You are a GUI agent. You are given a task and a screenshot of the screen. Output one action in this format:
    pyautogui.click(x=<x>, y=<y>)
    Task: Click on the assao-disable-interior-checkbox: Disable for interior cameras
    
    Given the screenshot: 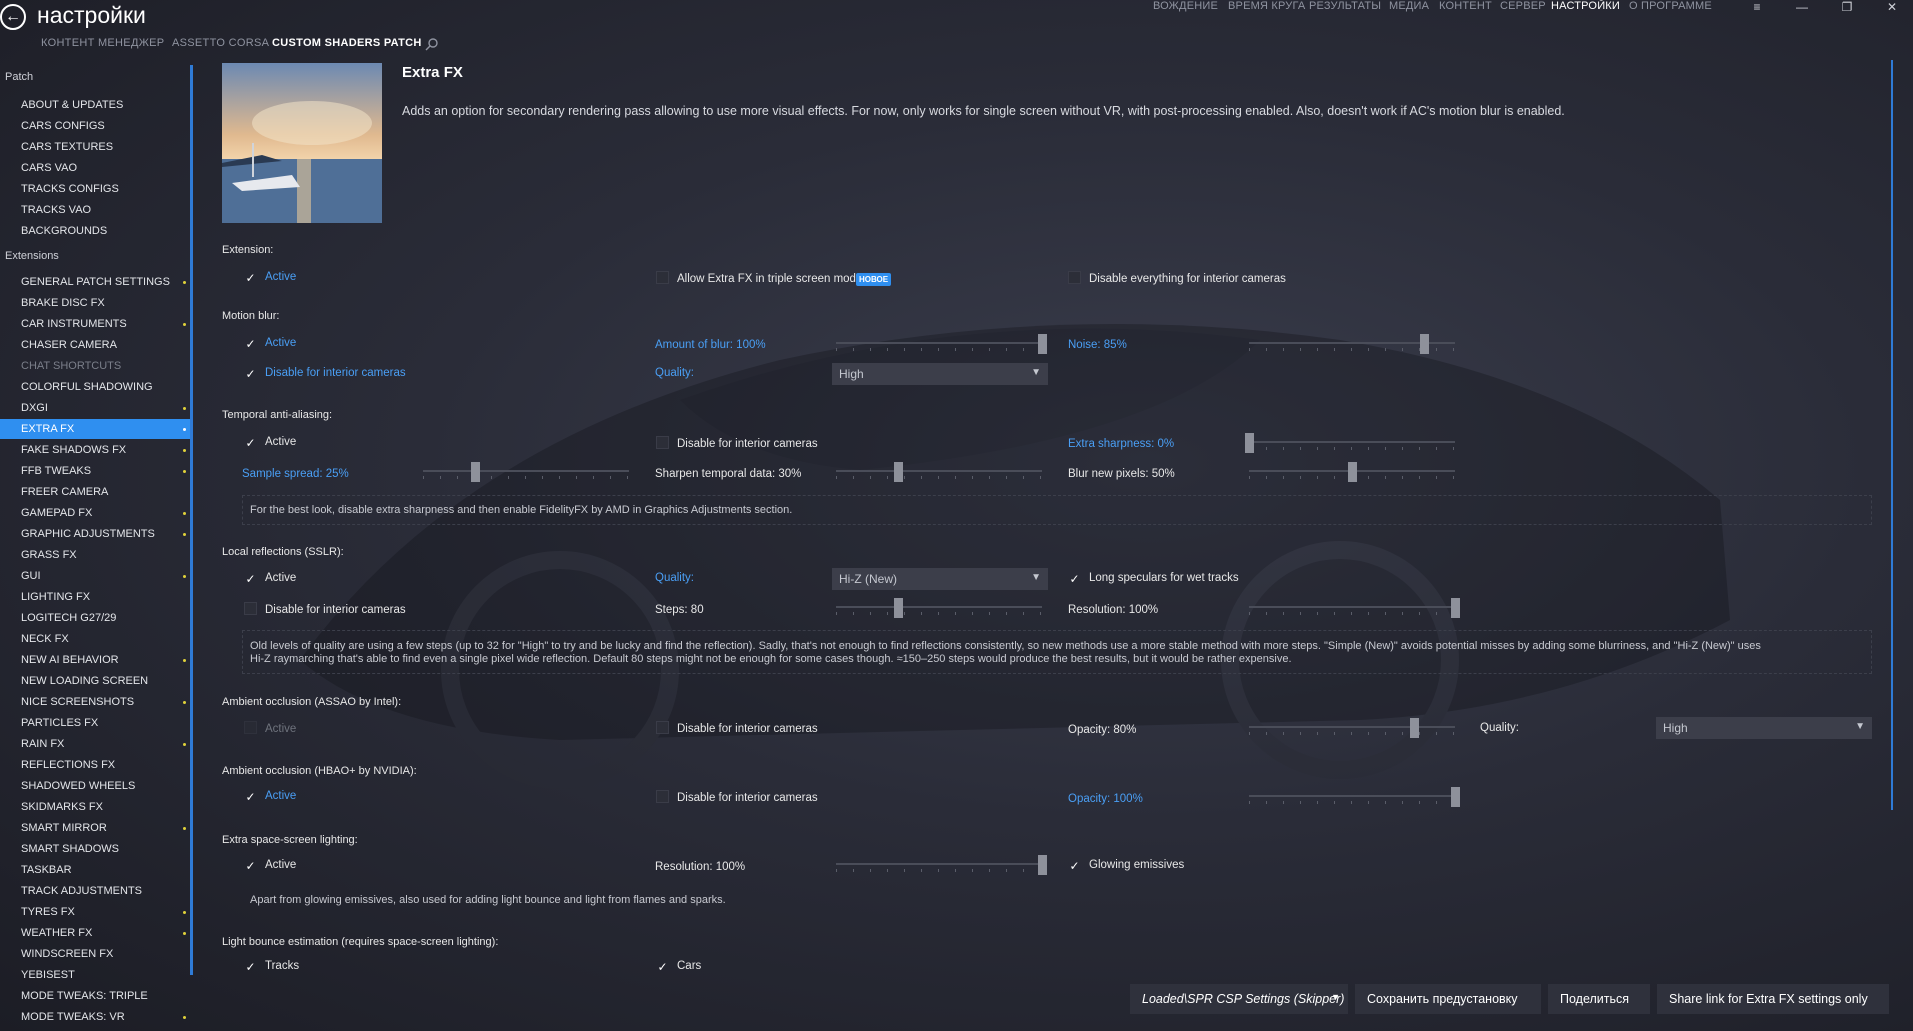 What is the action you would take?
    pyautogui.click(x=737, y=728)
    